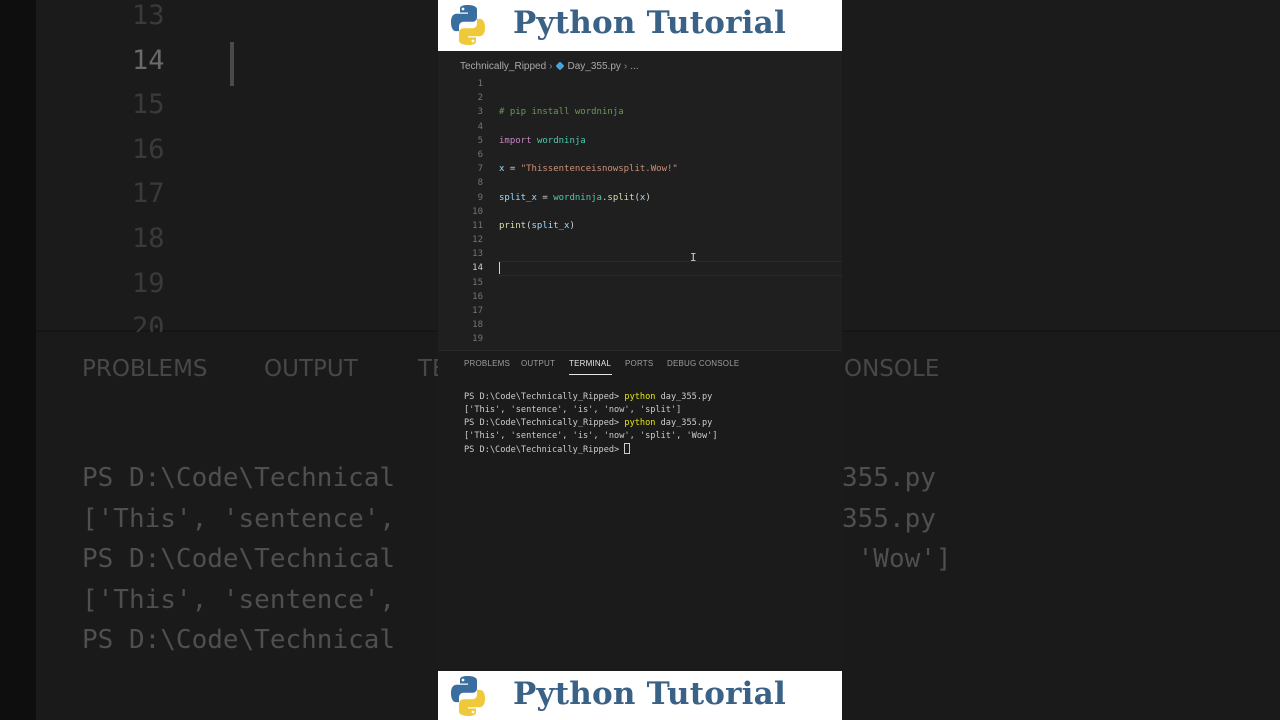 Image resolution: width=1280 pixels, height=720 pixels. I want to click on line-number: 10, so click(477, 211).